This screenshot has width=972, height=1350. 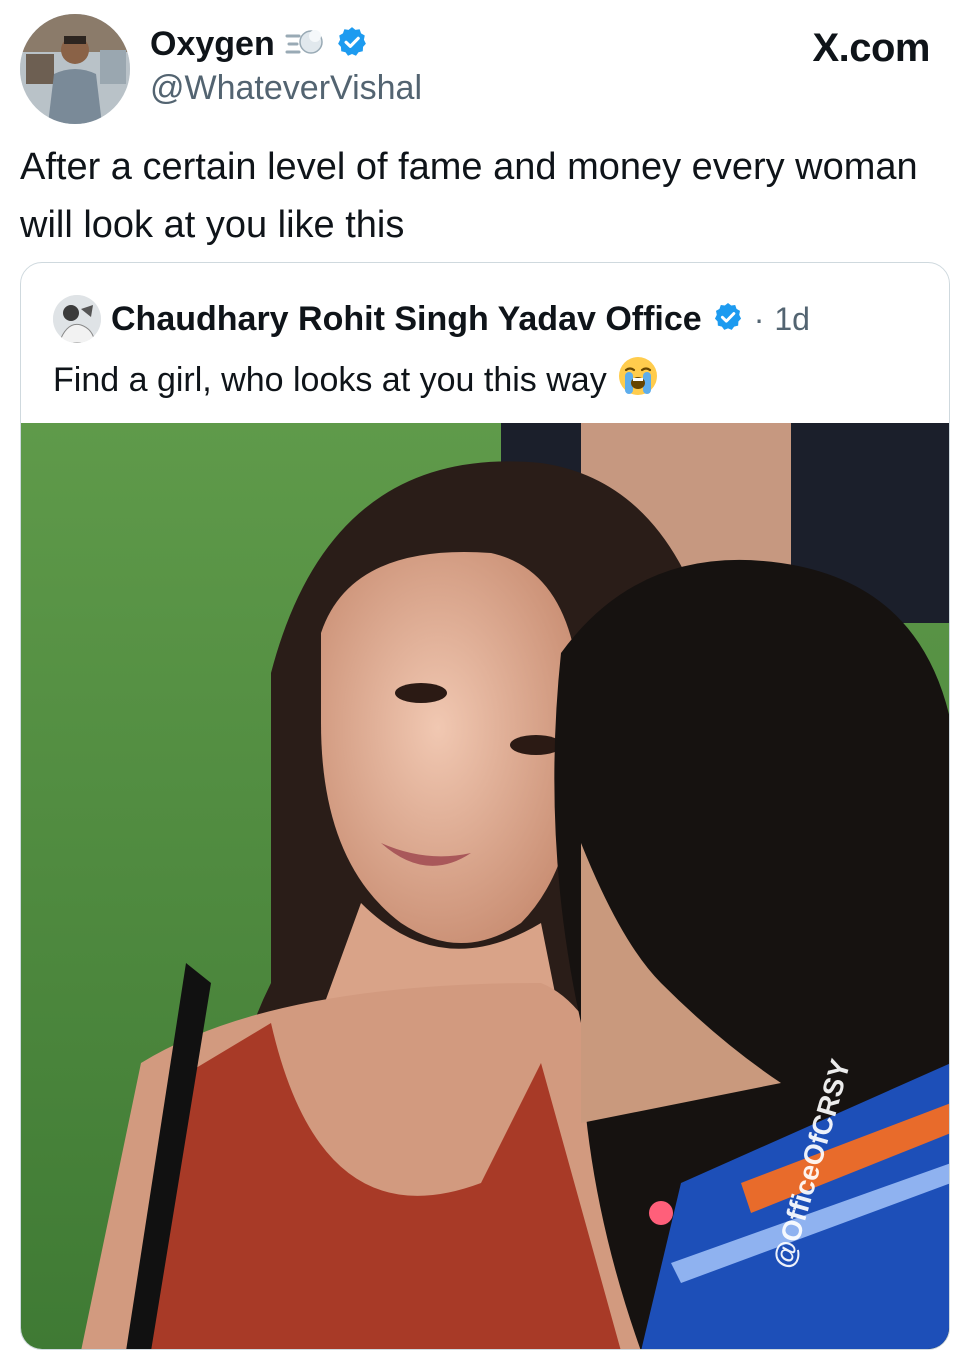 What do you see at coordinates (638, 380) in the screenshot?
I see `loudly-crying-face-icon` at bounding box center [638, 380].